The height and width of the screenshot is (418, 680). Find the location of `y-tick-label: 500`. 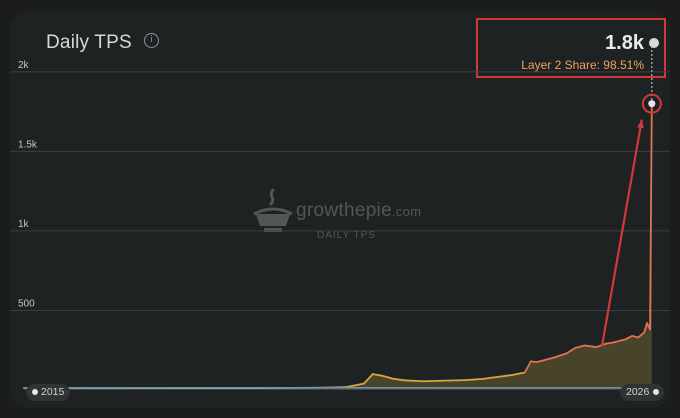

y-tick-label: 500 is located at coordinates (26, 303).